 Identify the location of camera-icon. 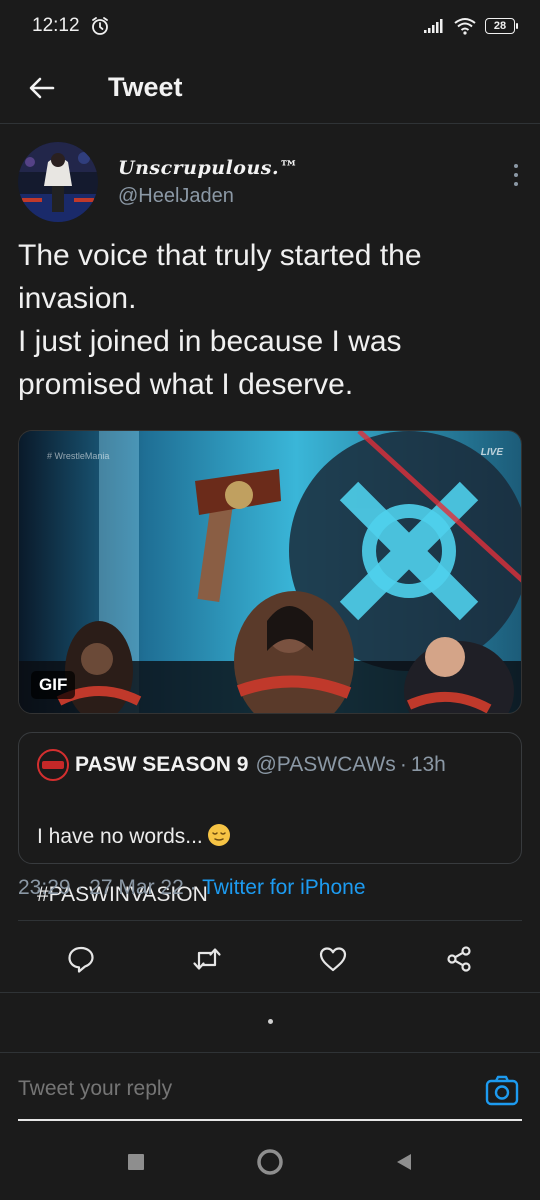
(502, 1091).